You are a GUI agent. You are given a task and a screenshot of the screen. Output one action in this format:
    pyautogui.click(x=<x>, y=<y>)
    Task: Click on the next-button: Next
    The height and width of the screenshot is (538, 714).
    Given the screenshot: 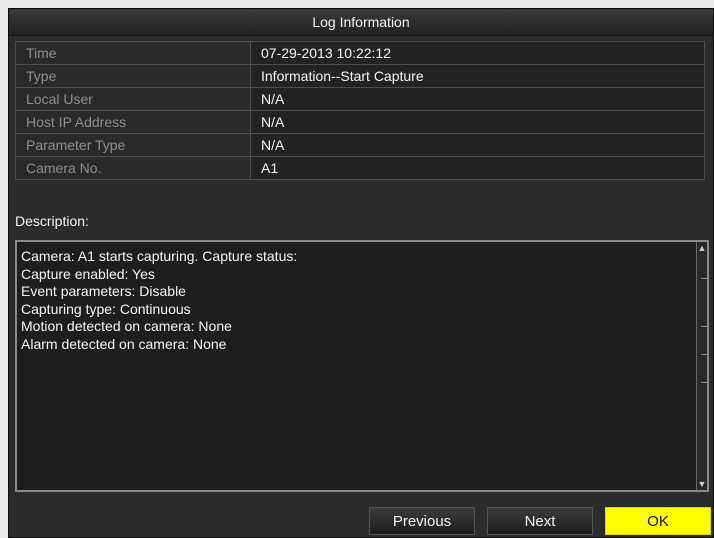 What is the action you would take?
    pyautogui.click(x=540, y=521)
    